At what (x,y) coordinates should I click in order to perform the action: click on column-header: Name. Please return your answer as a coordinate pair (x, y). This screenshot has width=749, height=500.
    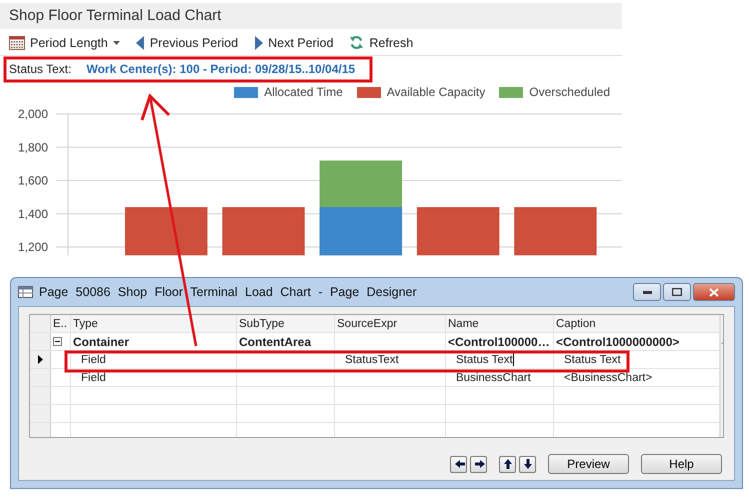
    Looking at the image, I should click on (500, 323).